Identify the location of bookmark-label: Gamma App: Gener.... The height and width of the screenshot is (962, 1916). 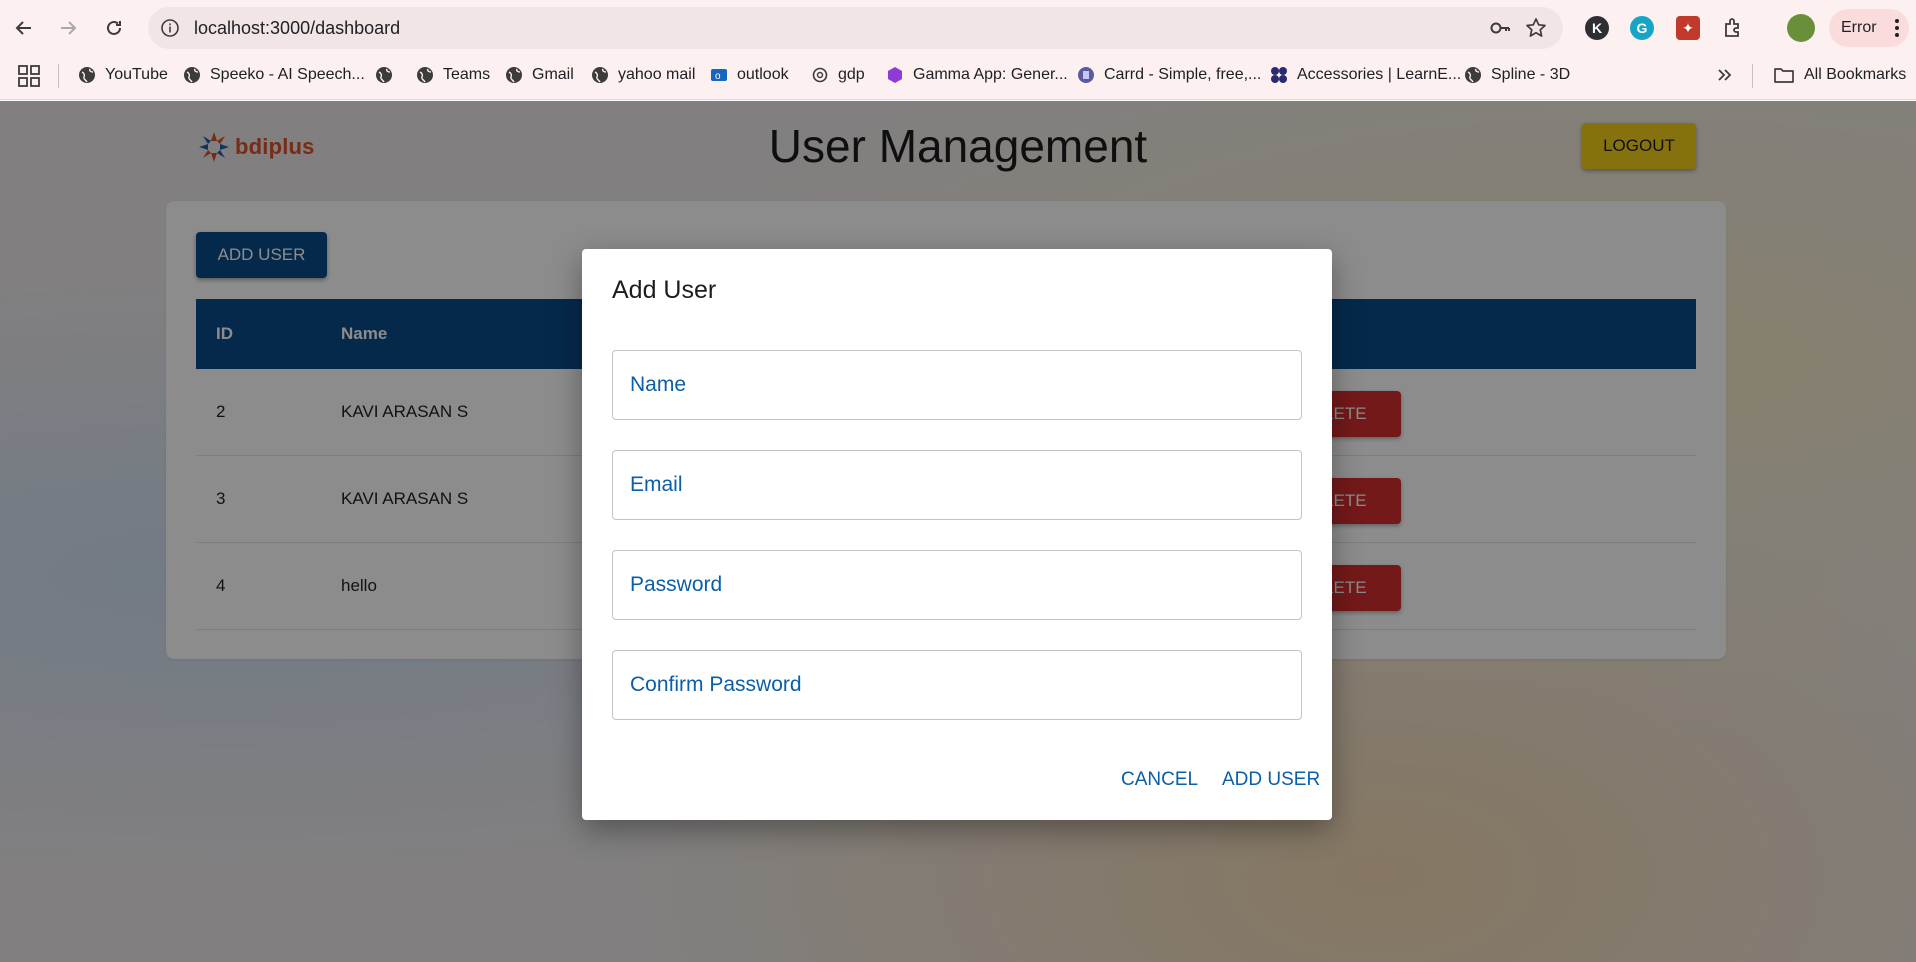
(990, 74).